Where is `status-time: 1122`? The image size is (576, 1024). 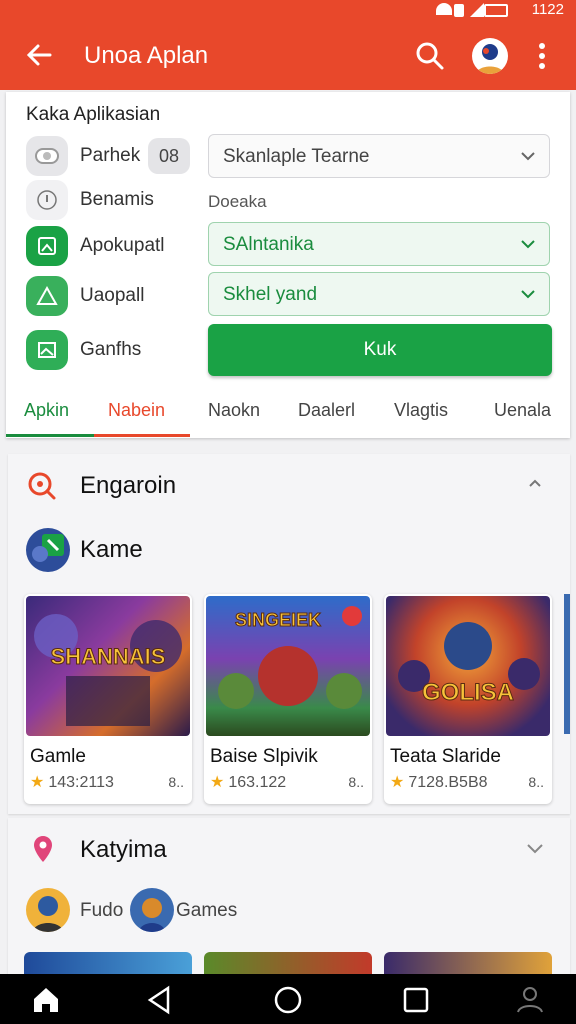
status-time: 1122 is located at coordinates (547, 9).